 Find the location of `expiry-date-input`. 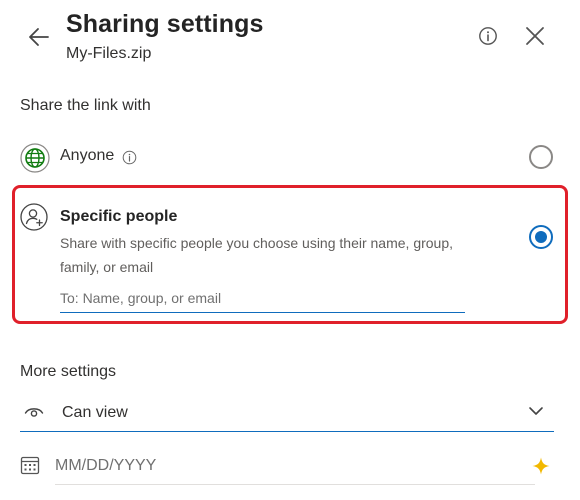

expiry-date-input is located at coordinates (275, 466).